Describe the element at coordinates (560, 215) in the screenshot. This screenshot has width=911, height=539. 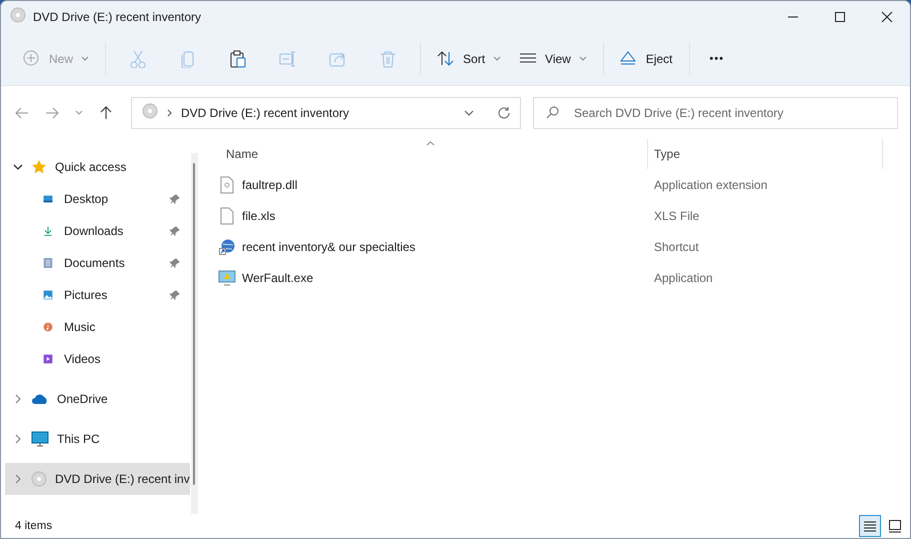
I see `file-row: file.xls XLS File` at that location.